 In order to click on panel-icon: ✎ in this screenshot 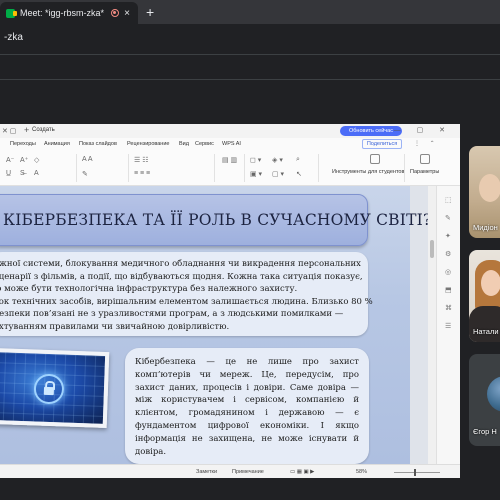, I will do `click(448, 218)`.